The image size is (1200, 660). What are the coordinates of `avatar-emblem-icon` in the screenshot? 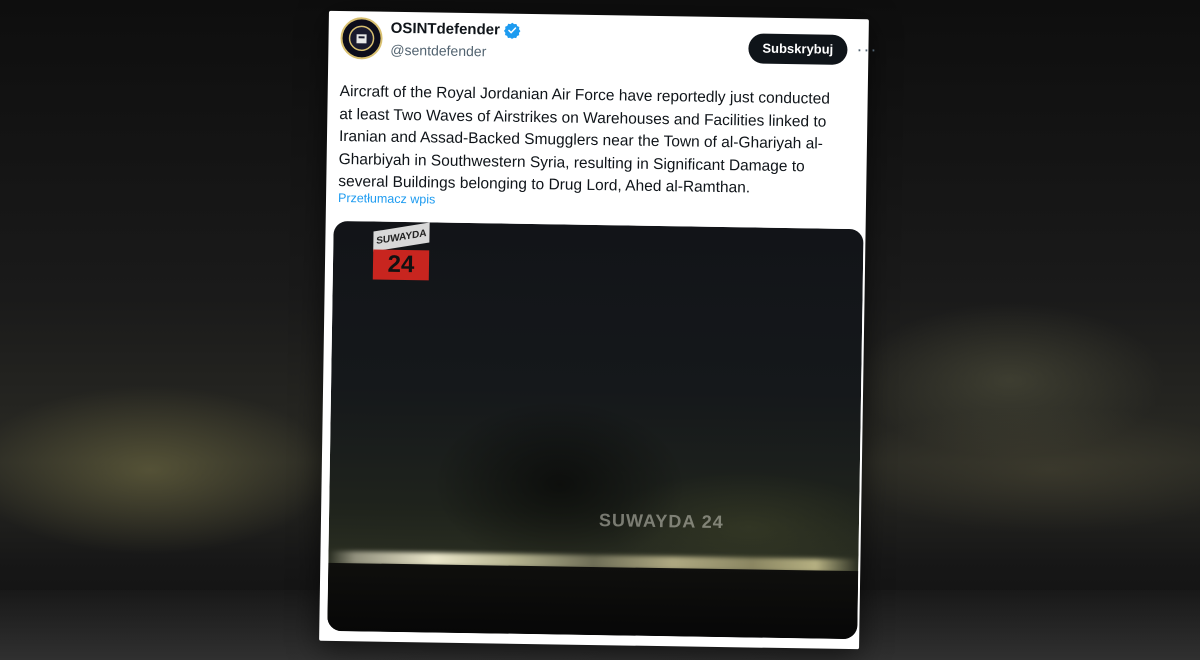 It's located at (361, 38).